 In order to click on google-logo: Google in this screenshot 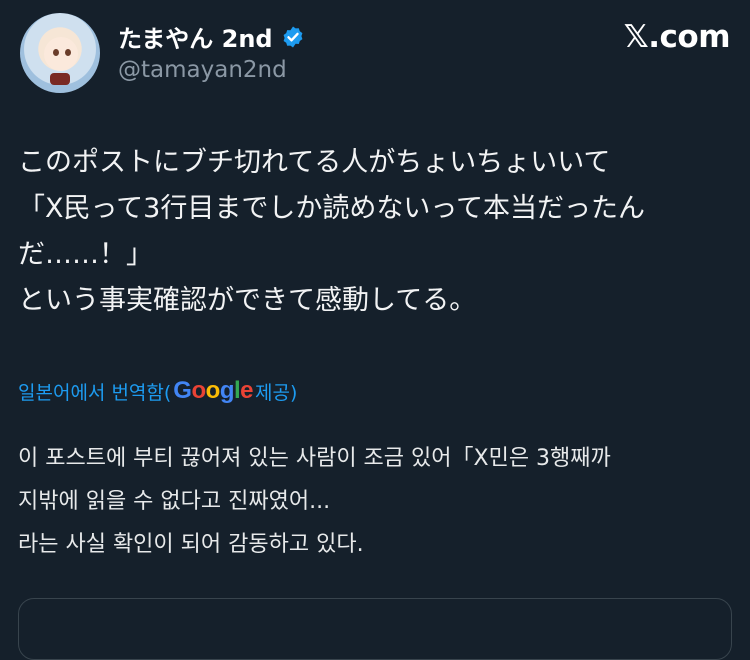, I will do `click(213, 390)`.